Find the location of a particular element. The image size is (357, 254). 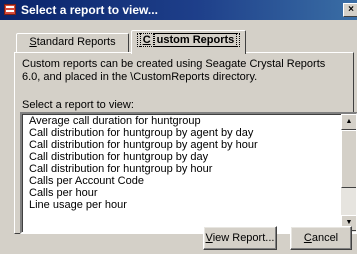

list-item: Call distribution for huntgroup by hour is located at coordinates (143, 169).